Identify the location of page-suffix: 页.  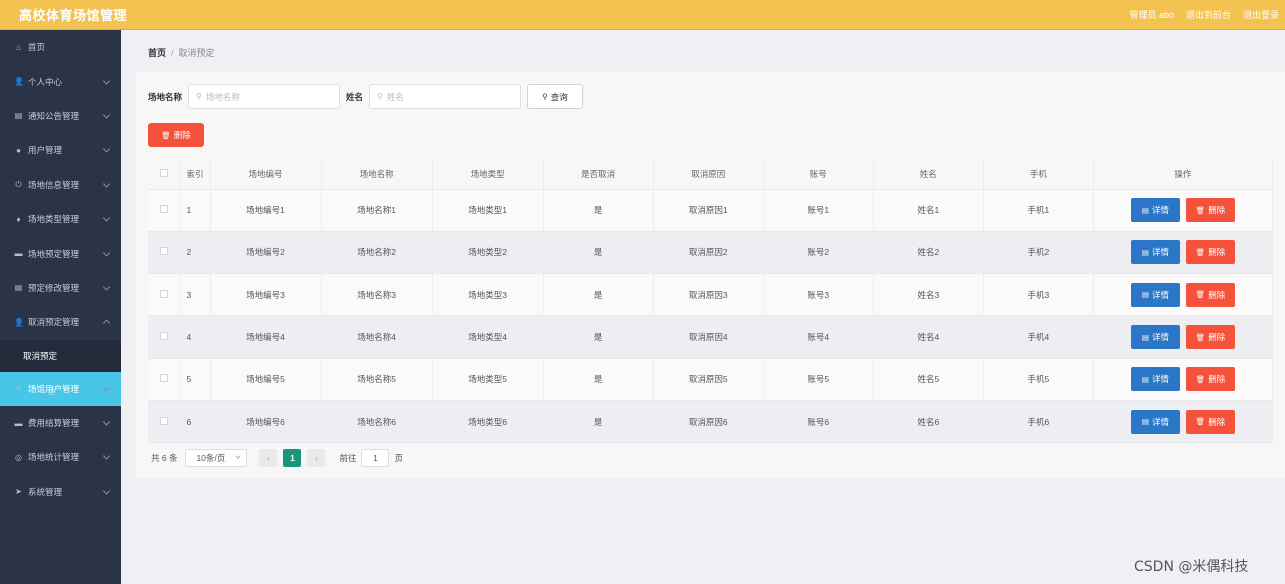
(398, 458).